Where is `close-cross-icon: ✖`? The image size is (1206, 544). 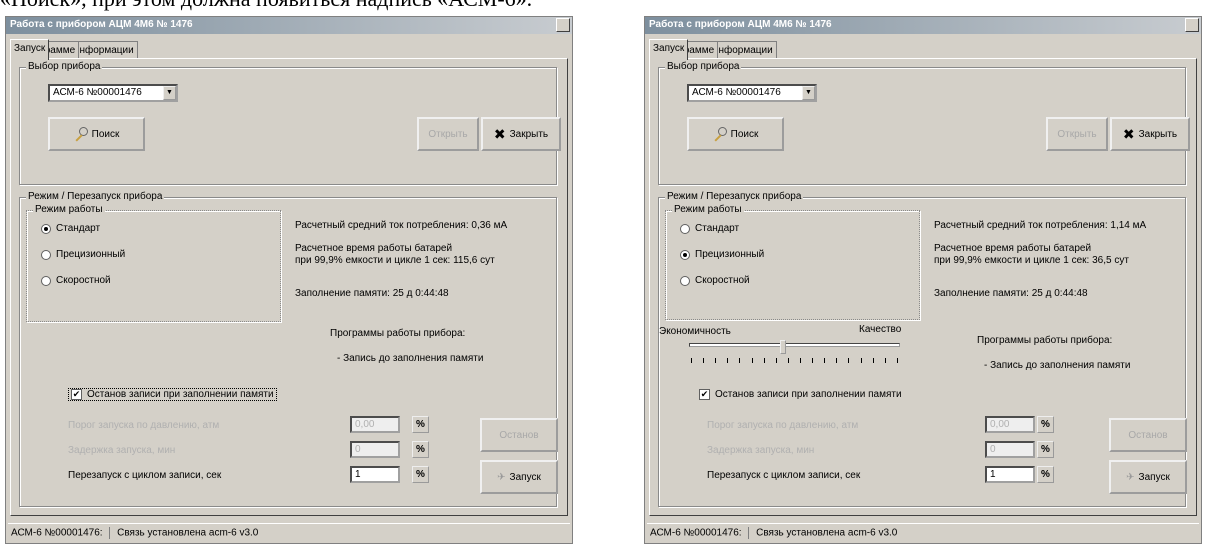 close-cross-icon: ✖ is located at coordinates (499, 133).